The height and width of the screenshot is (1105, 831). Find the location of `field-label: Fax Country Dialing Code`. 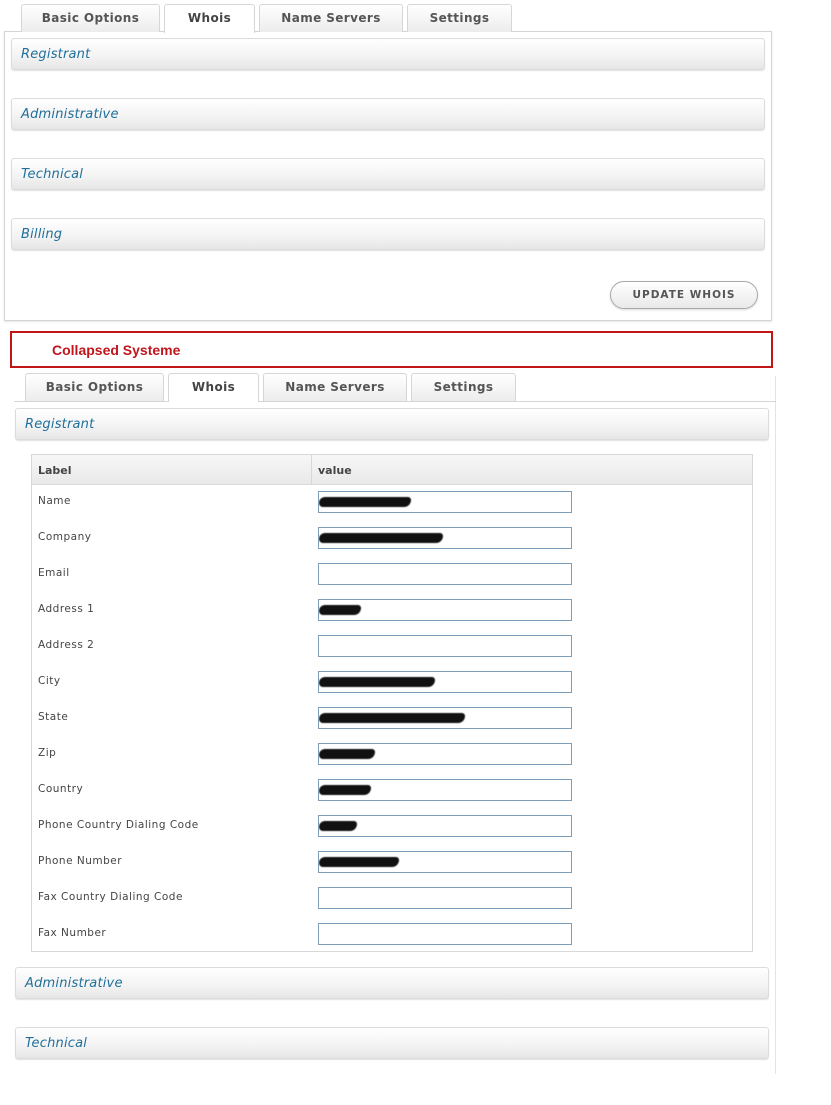

field-label: Fax Country Dialing Code is located at coordinates (110, 897).